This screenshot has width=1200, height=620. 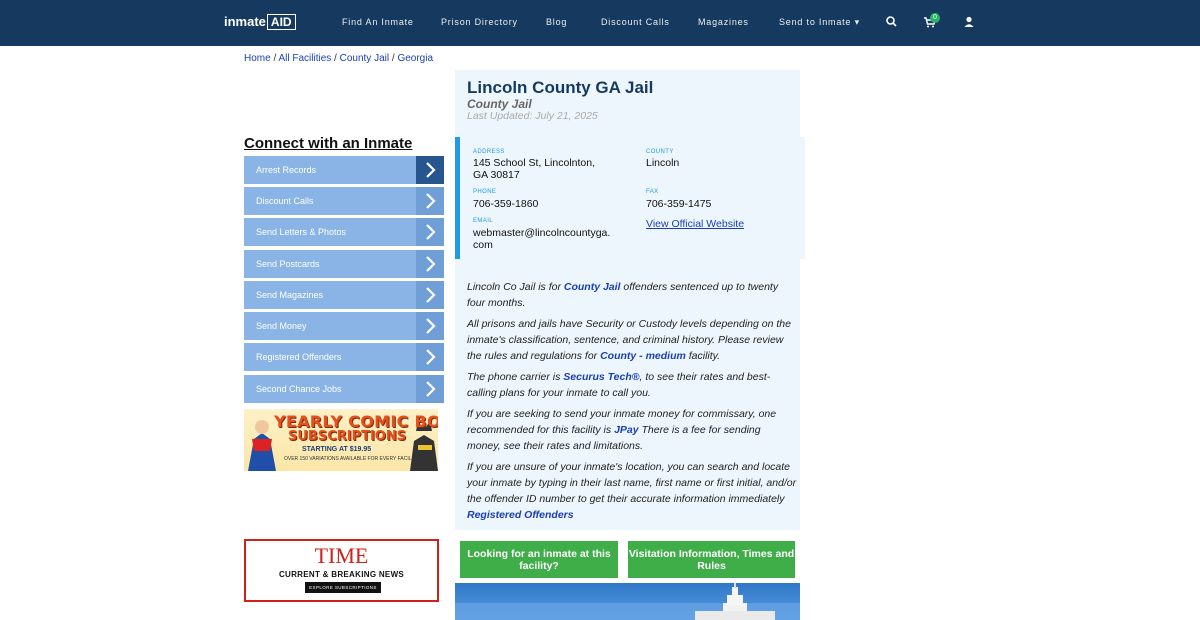 What do you see at coordinates (344, 170) in the screenshot?
I see `sidebar-item-arrest-records: Arrest Records` at bounding box center [344, 170].